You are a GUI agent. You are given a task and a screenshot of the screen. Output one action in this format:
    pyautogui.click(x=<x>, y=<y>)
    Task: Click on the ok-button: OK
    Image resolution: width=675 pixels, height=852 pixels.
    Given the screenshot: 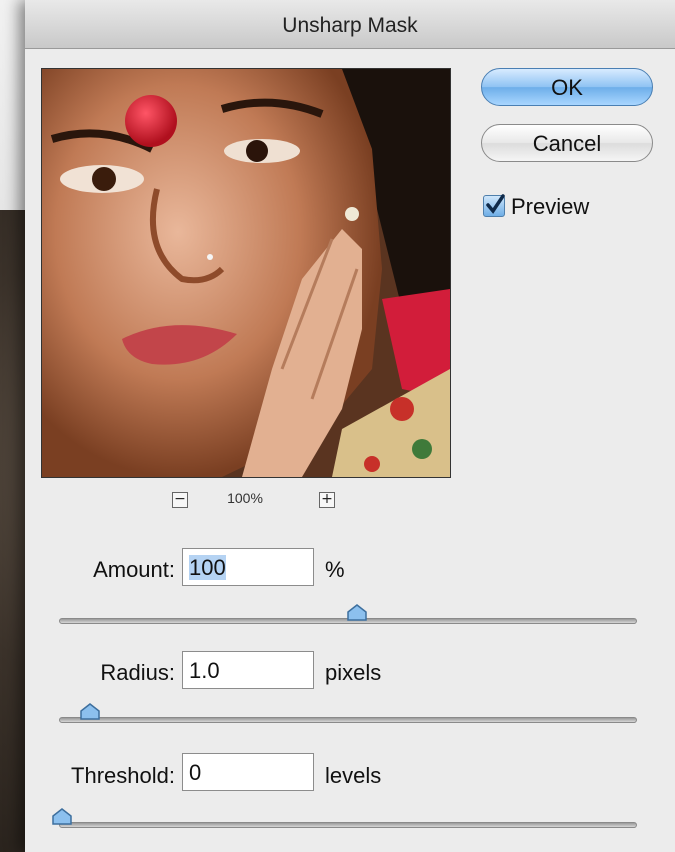 What is the action you would take?
    pyautogui.click(x=567, y=87)
    